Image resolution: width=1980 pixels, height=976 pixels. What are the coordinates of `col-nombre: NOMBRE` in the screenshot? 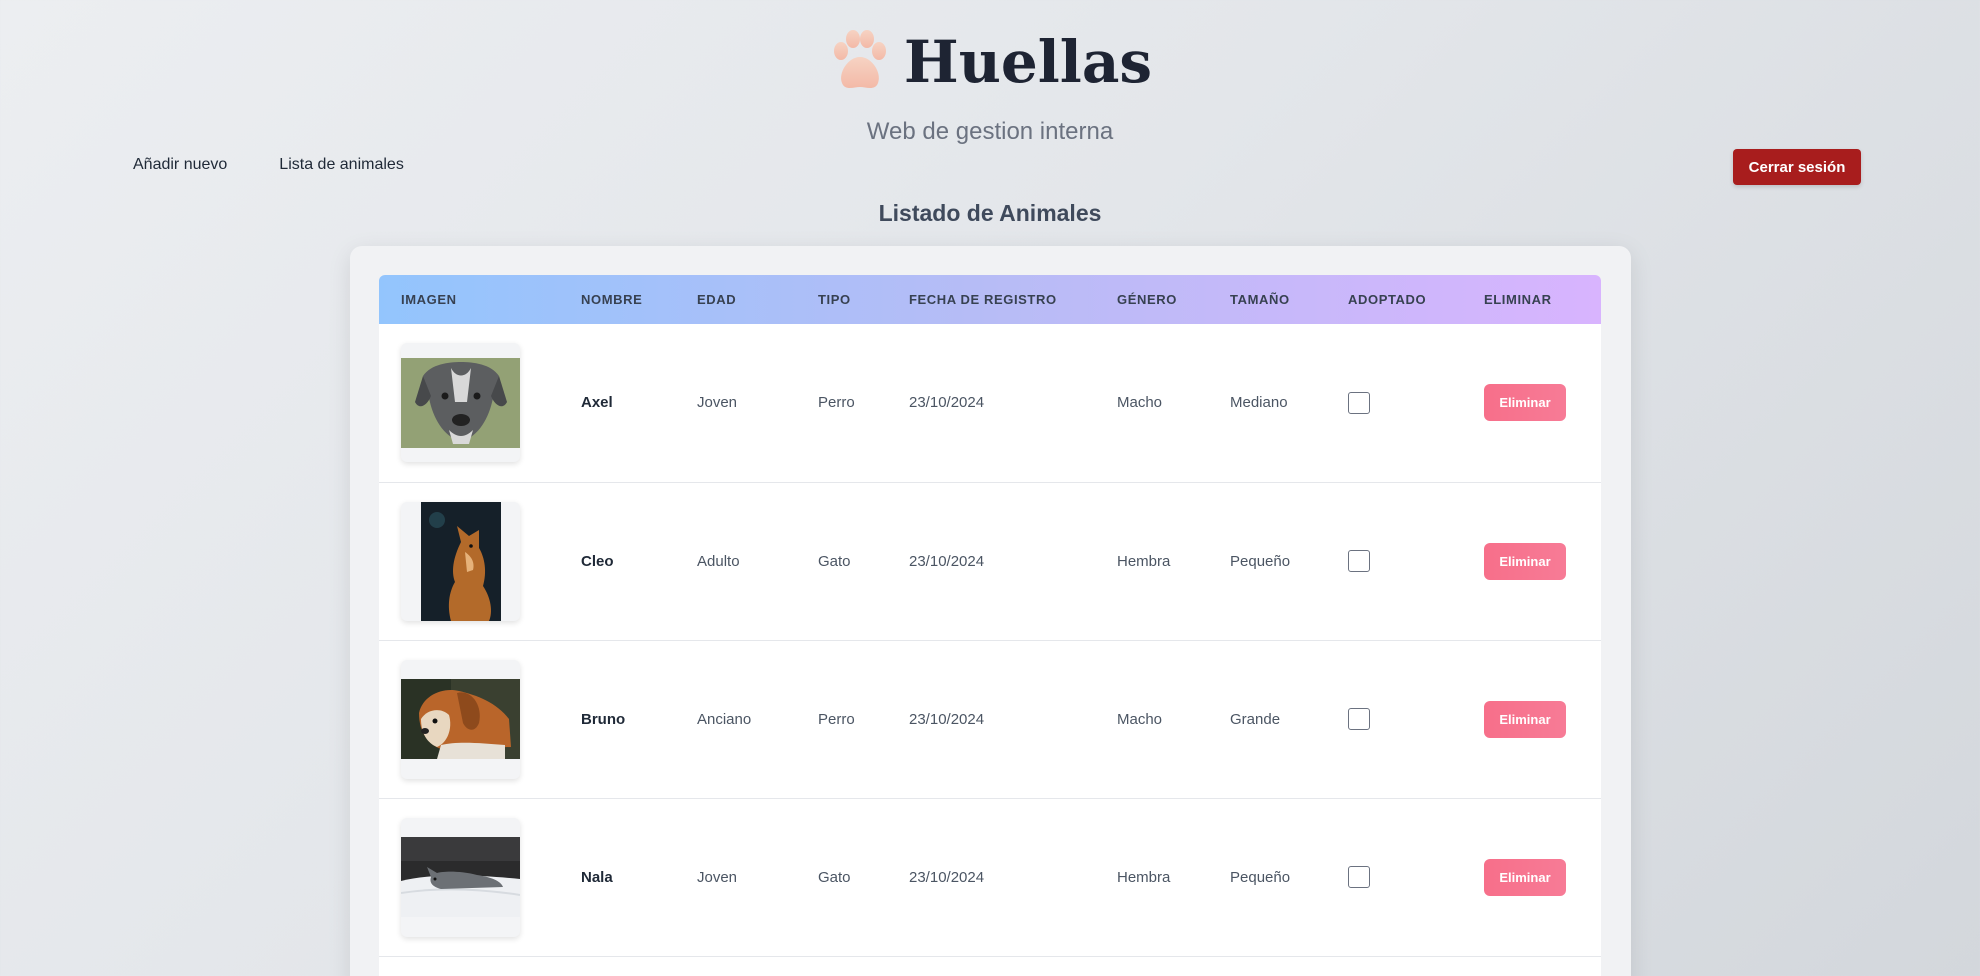 It's located at (612, 299).